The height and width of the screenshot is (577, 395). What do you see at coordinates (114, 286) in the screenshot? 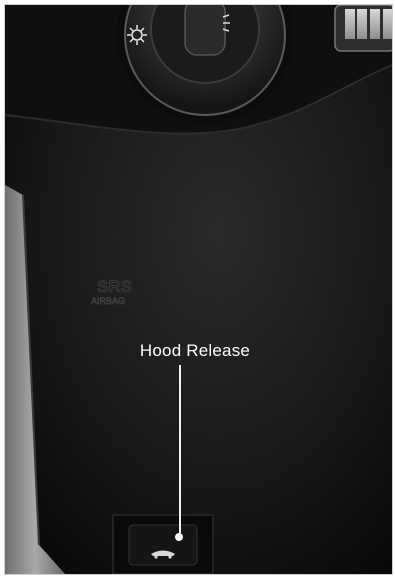
I see `svg-text: SRS` at bounding box center [114, 286].